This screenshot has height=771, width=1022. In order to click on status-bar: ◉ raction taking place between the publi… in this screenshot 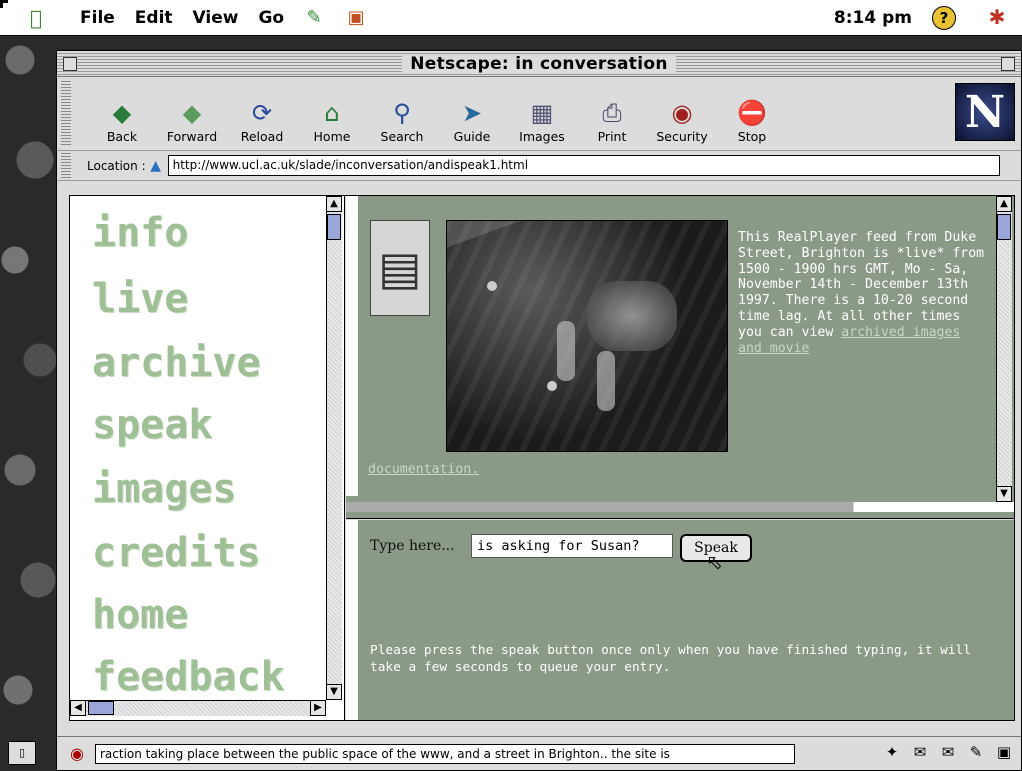, I will do `click(539, 753)`.